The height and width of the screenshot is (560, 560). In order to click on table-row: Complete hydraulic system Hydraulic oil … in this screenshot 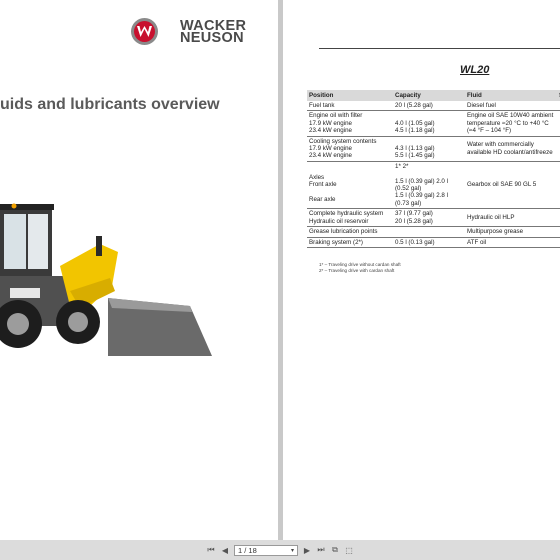, I will do `click(433, 218)`.